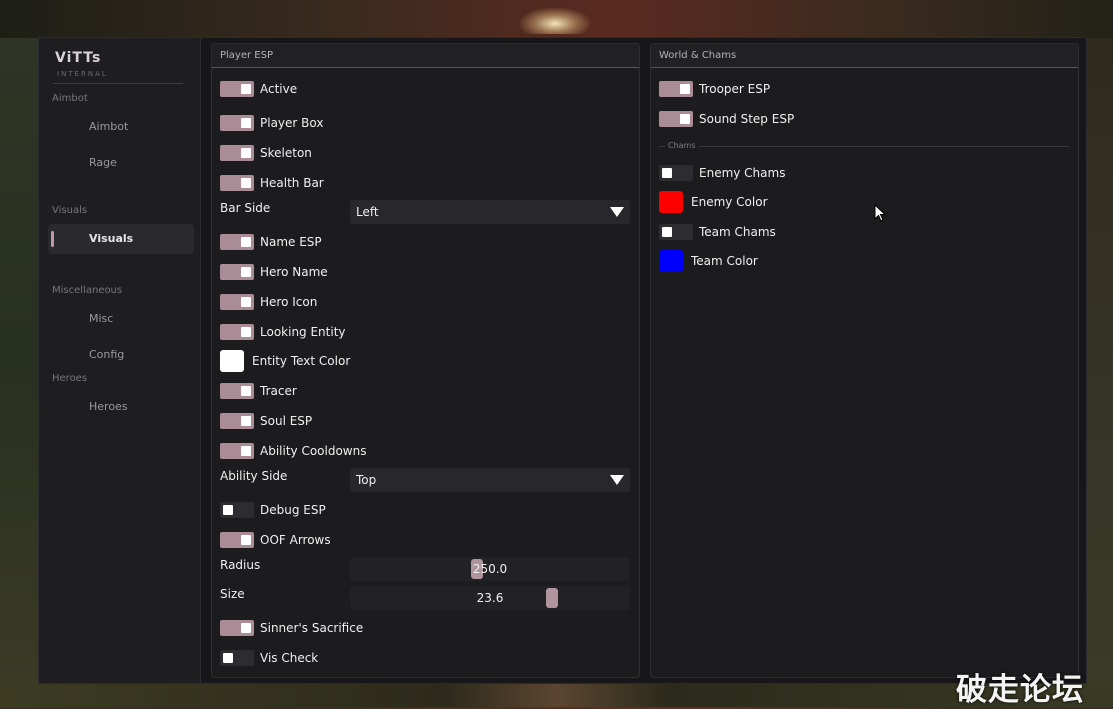  I want to click on sidebar-item-config: Config, so click(121, 355).